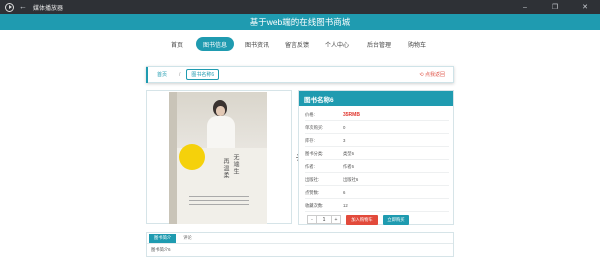 The width and height of the screenshot is (600, 257). I want to click on nav-item-home: 首页, so click(177, 44).